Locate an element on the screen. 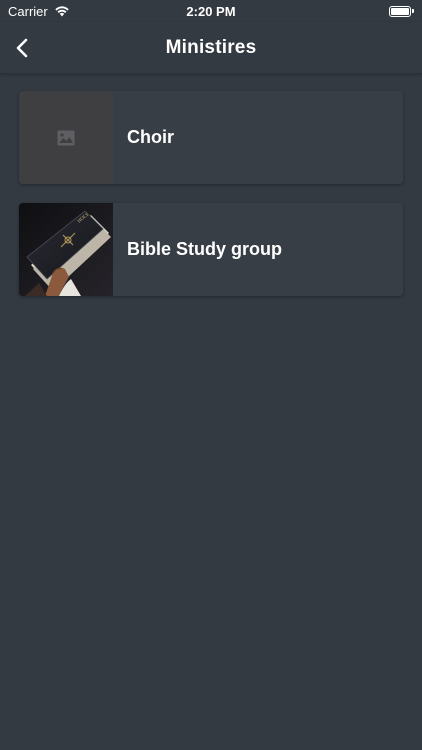 This screenshot has height=750, width=422. list-item-label: Choir is located at coordinates (150, 137).